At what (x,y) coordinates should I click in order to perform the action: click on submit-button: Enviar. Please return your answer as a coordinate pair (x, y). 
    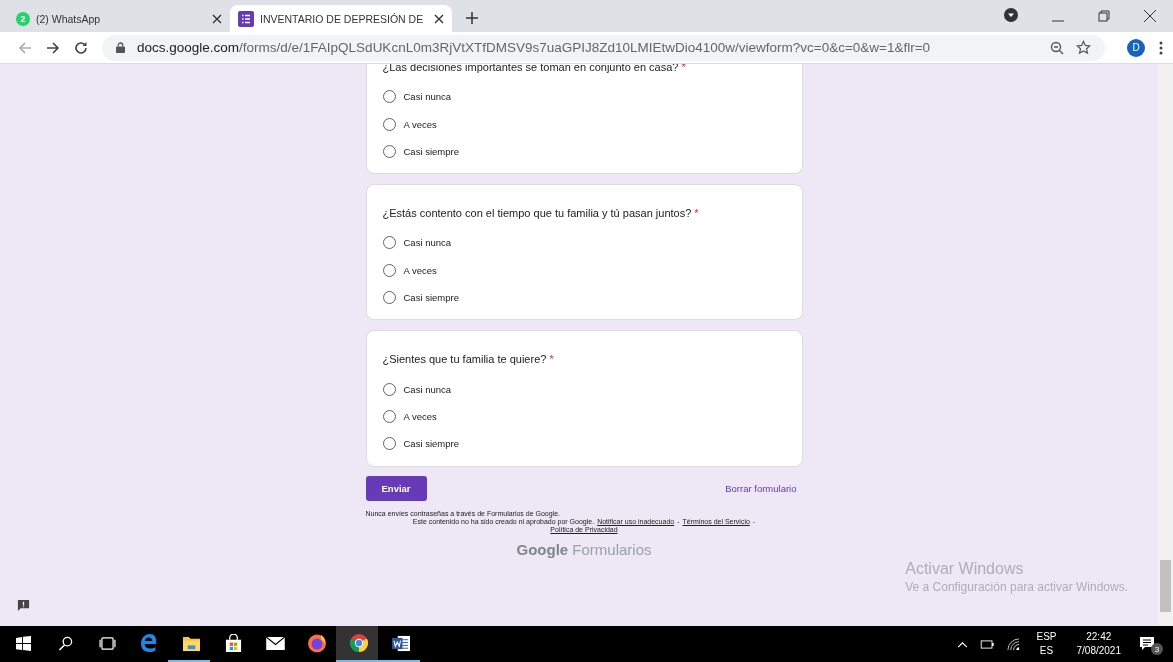
    Looking at the image, I should click on (396, 488).